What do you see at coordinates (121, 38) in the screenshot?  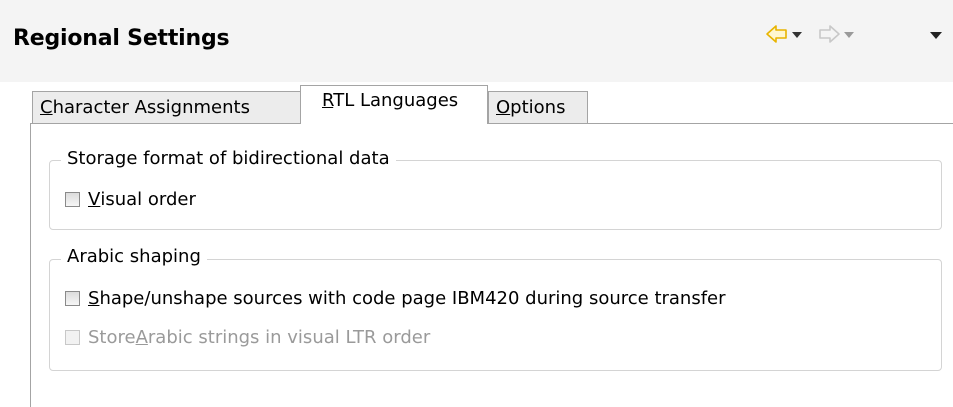 I see `view-title: Regional Settings` at bounding box center [121, 38].